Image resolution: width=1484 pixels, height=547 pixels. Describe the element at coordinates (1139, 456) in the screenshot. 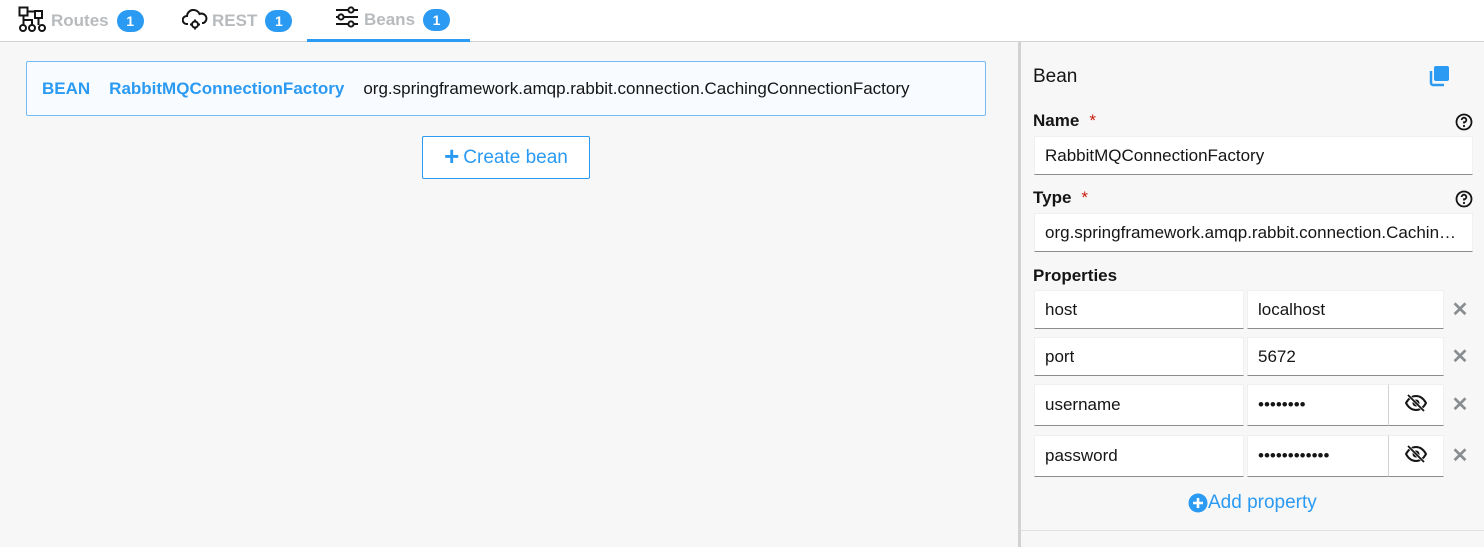

I see `property-key-input: password` at that location.